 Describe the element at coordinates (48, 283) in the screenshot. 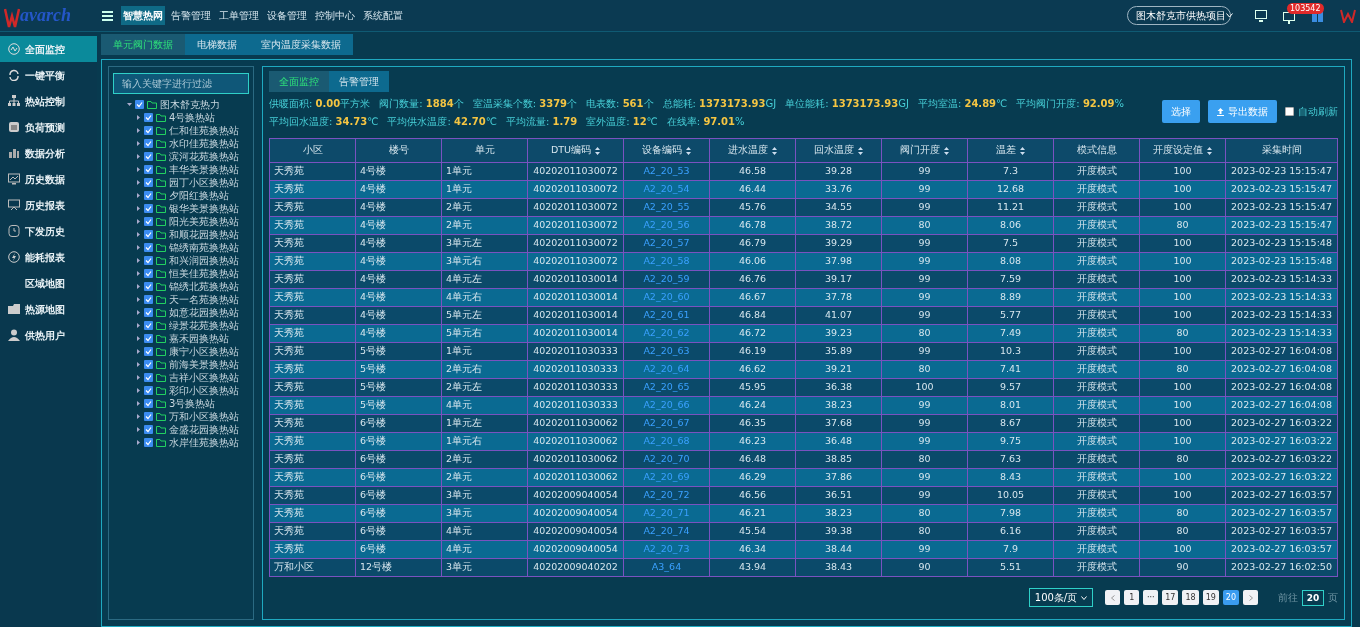

I see `sidebar-item: 区域地图` at that location.